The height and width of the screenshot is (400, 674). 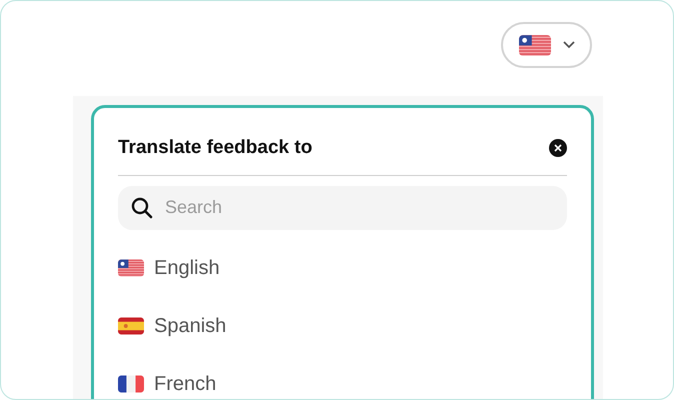 What do you see at coordinates (342, 268) in the screenshot?
I see `language-option: English` at bounding box center [342, 268].